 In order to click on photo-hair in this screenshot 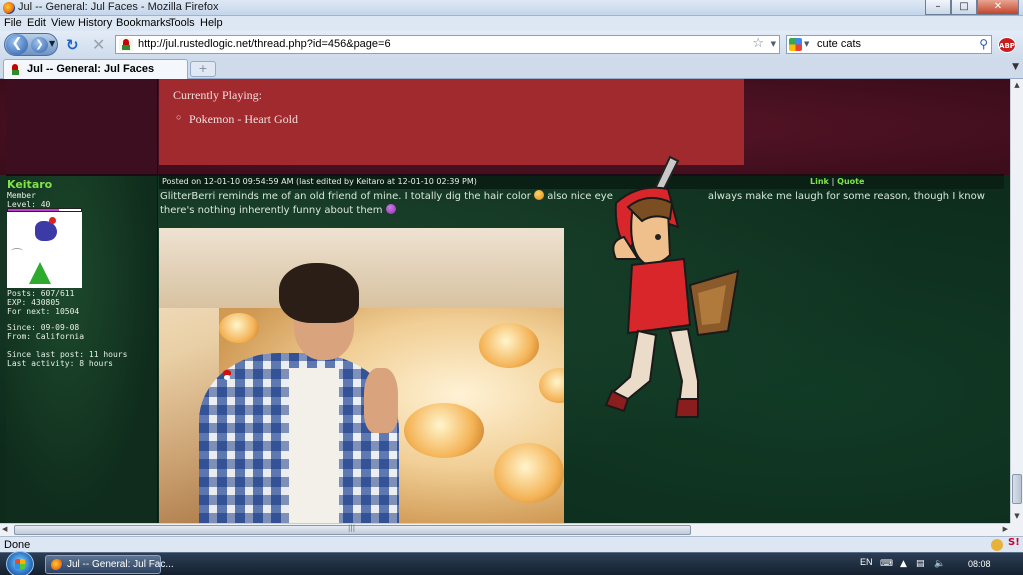, I will do `click(319, 293)`.